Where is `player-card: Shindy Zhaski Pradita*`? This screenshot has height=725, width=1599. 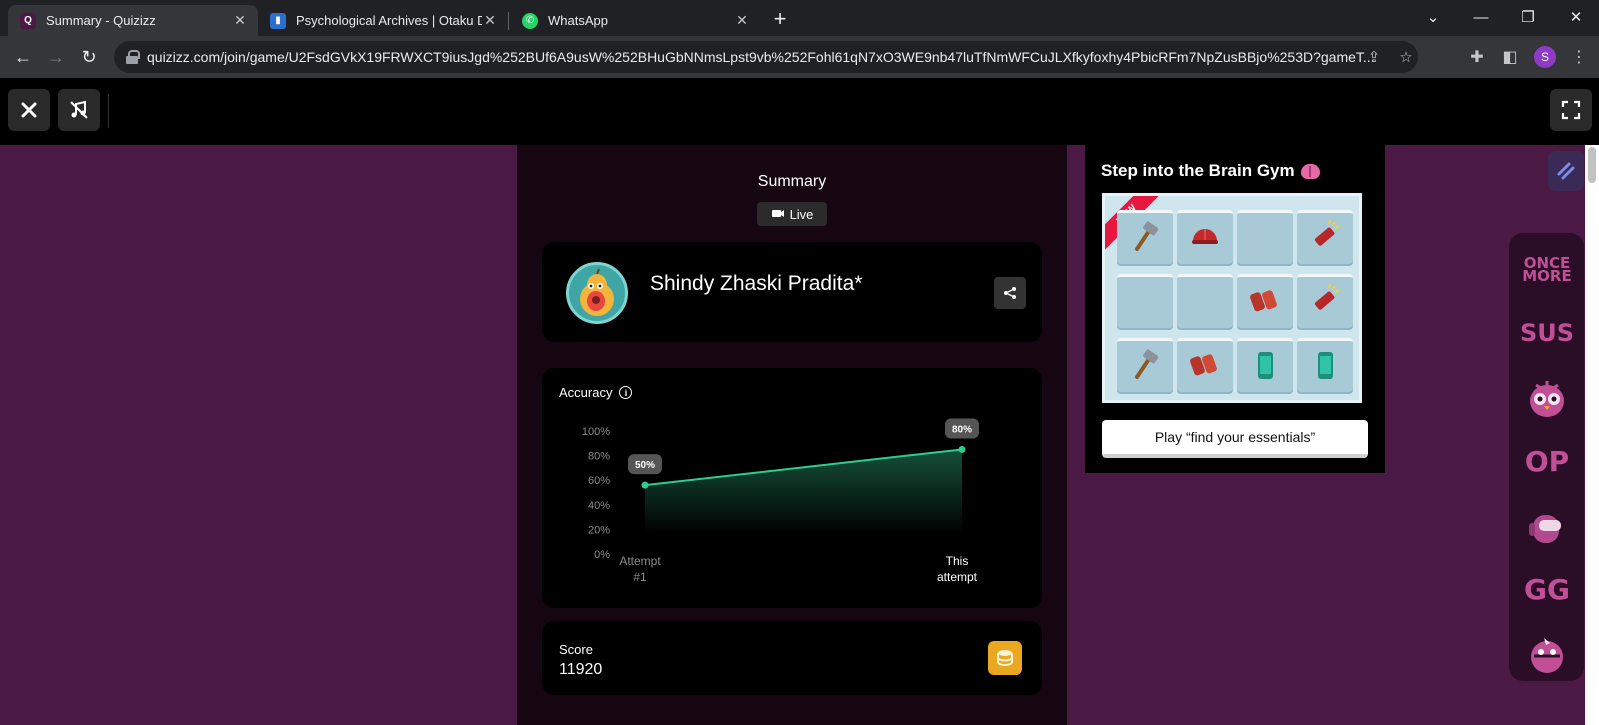
player-card: Shindy Zhaski Pradita* is located at coordinates (792, 292).